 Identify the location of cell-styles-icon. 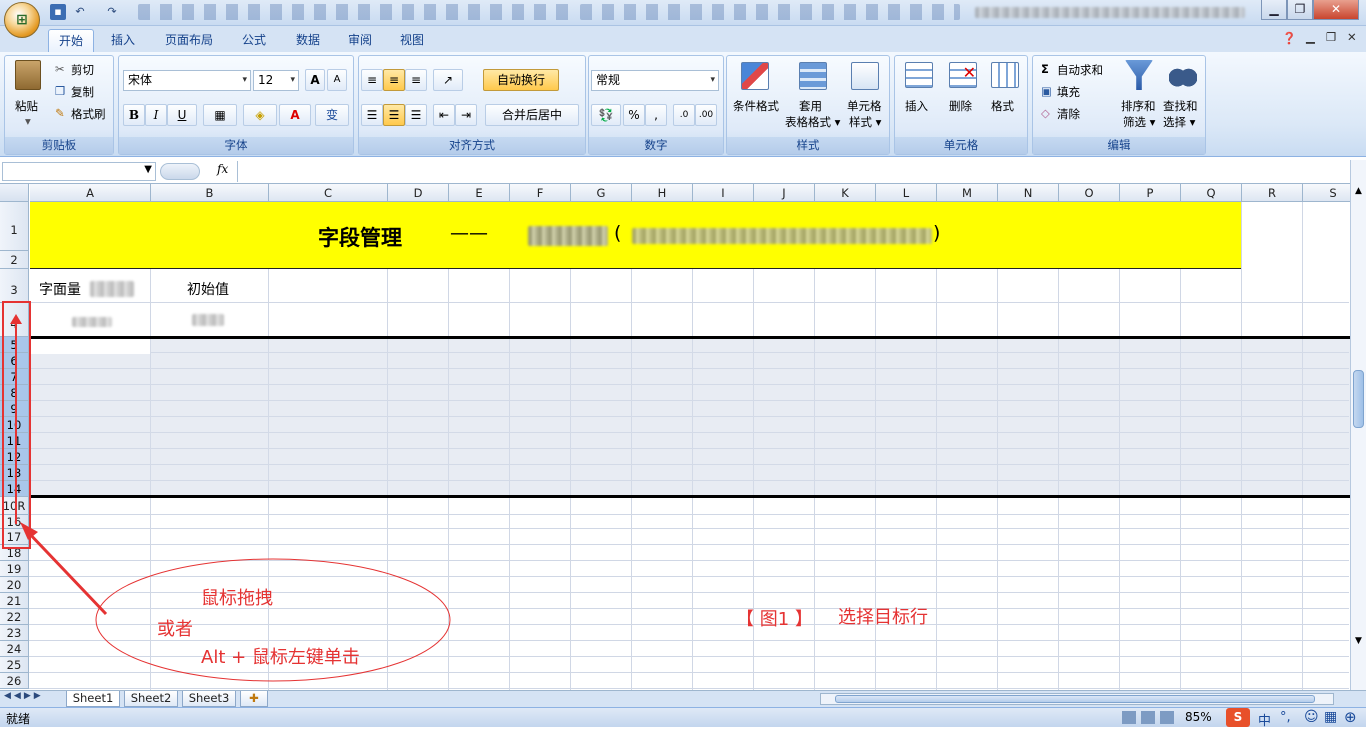
(865, 76).